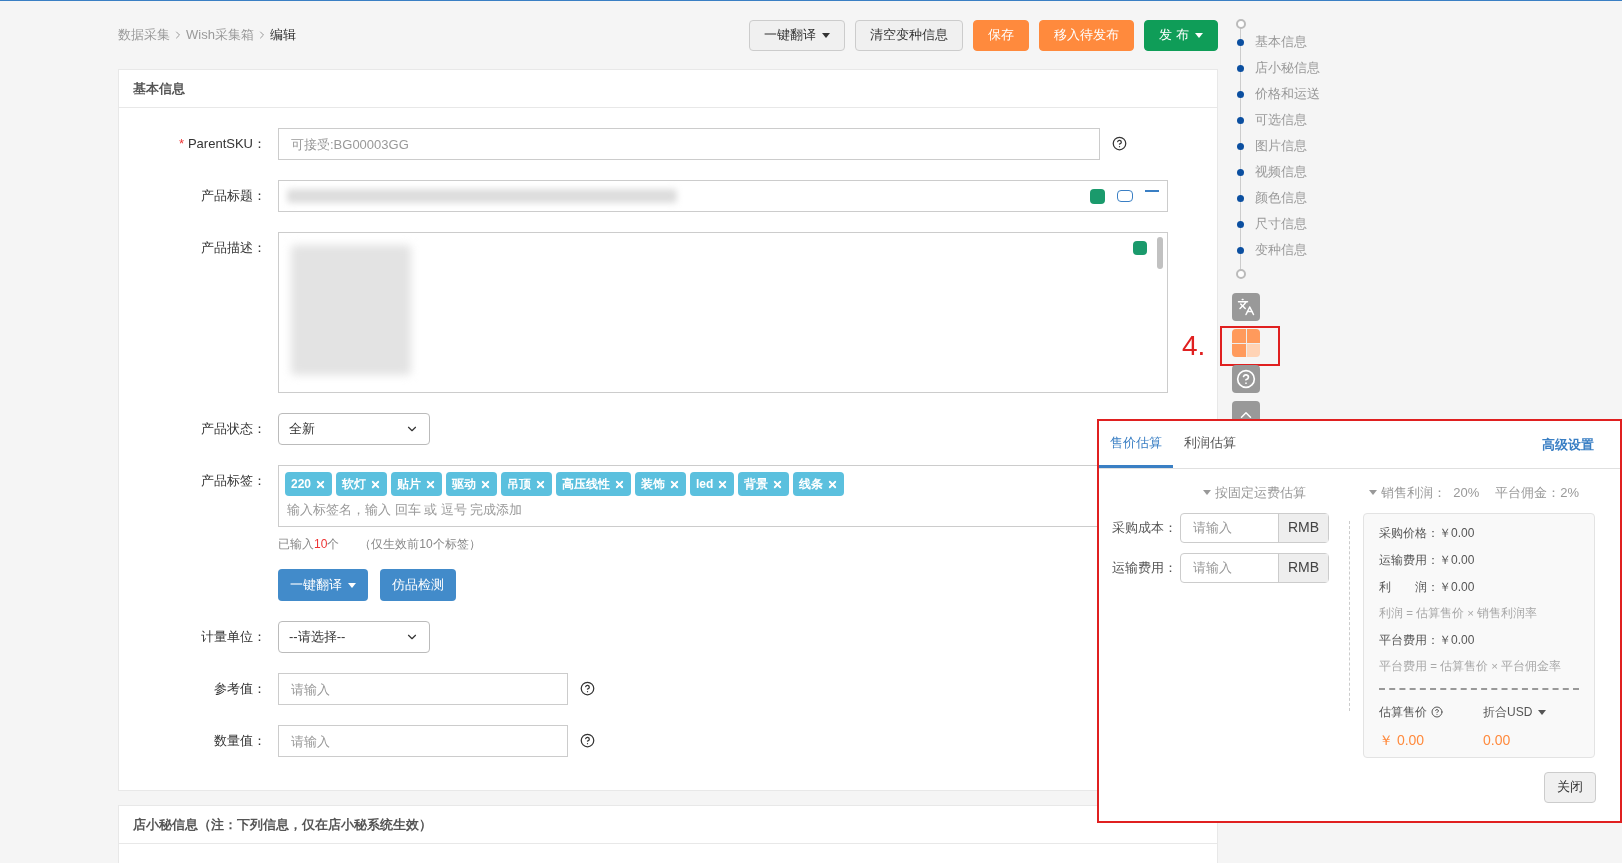  What do you see at coordinates (233, 247) in the screenshot?
I see `field-label: 产品描述：` at bounding box center [233, 247].